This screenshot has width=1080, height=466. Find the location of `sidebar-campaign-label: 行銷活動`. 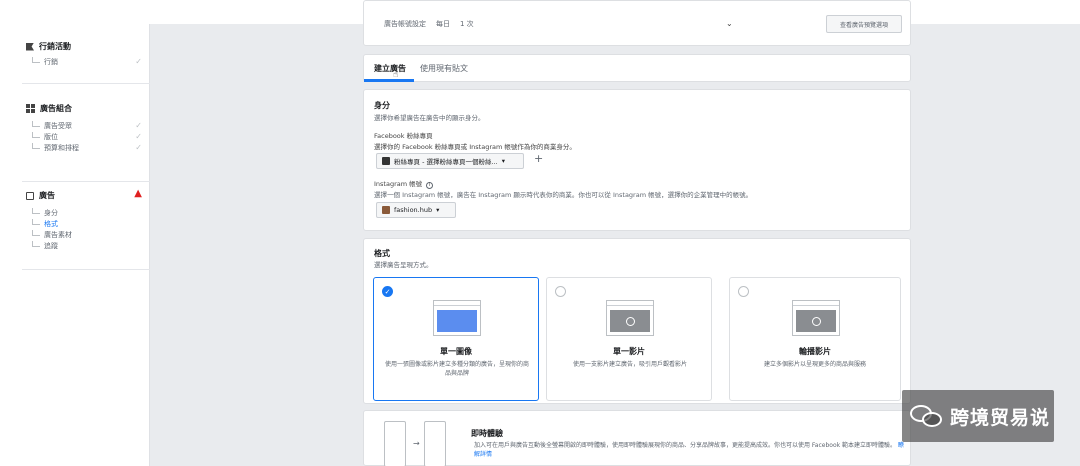

sidebar-campaign-label: 行銷活動 is located at coordinates (55, 46).